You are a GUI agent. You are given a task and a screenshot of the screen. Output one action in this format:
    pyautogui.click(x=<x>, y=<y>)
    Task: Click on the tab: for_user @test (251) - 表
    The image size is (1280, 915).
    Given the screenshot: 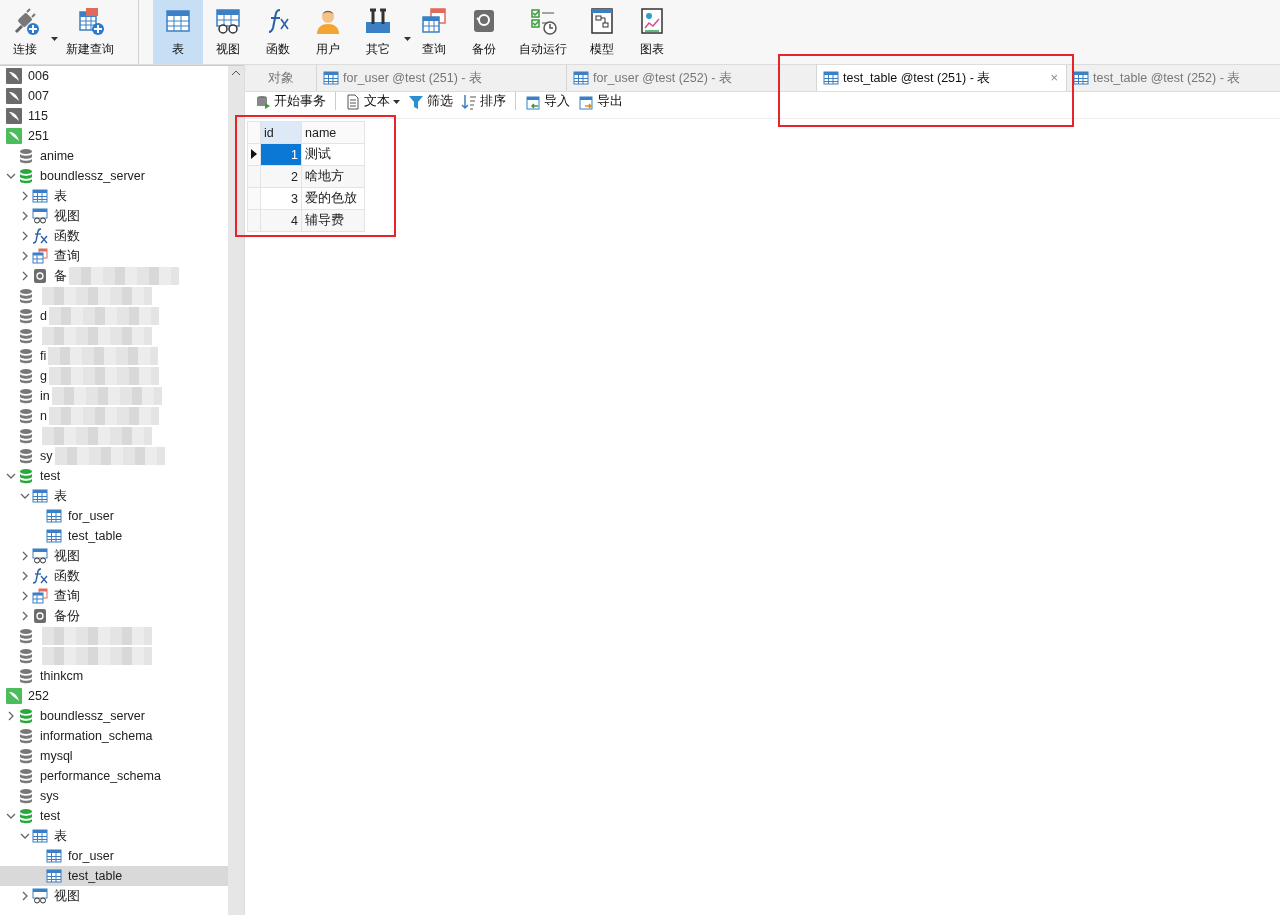 What is the action you would take?
    pyautogui.click(x=442, y=78)
    